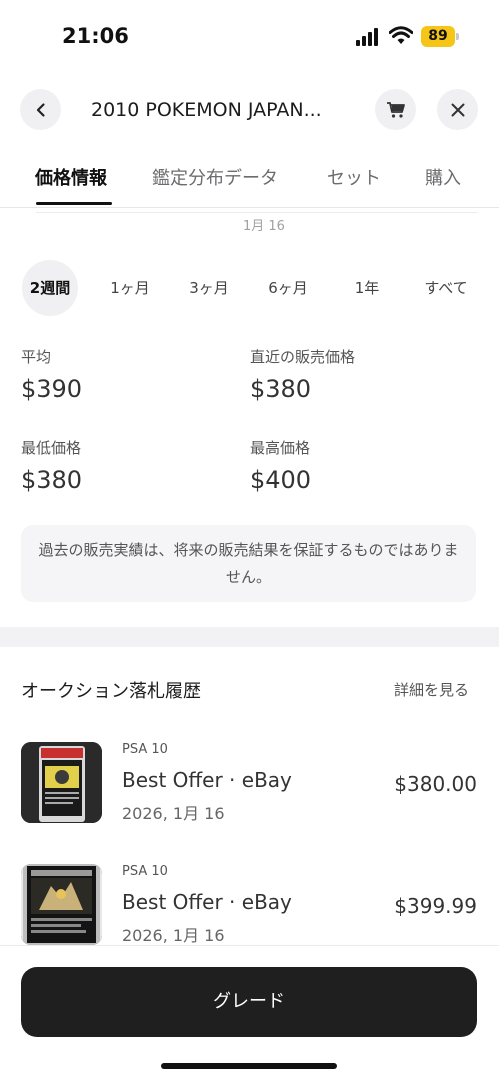 This screenshot has width=499, height=1080. I want to click on highest-price-label: 最高価格, so click(280, 448).